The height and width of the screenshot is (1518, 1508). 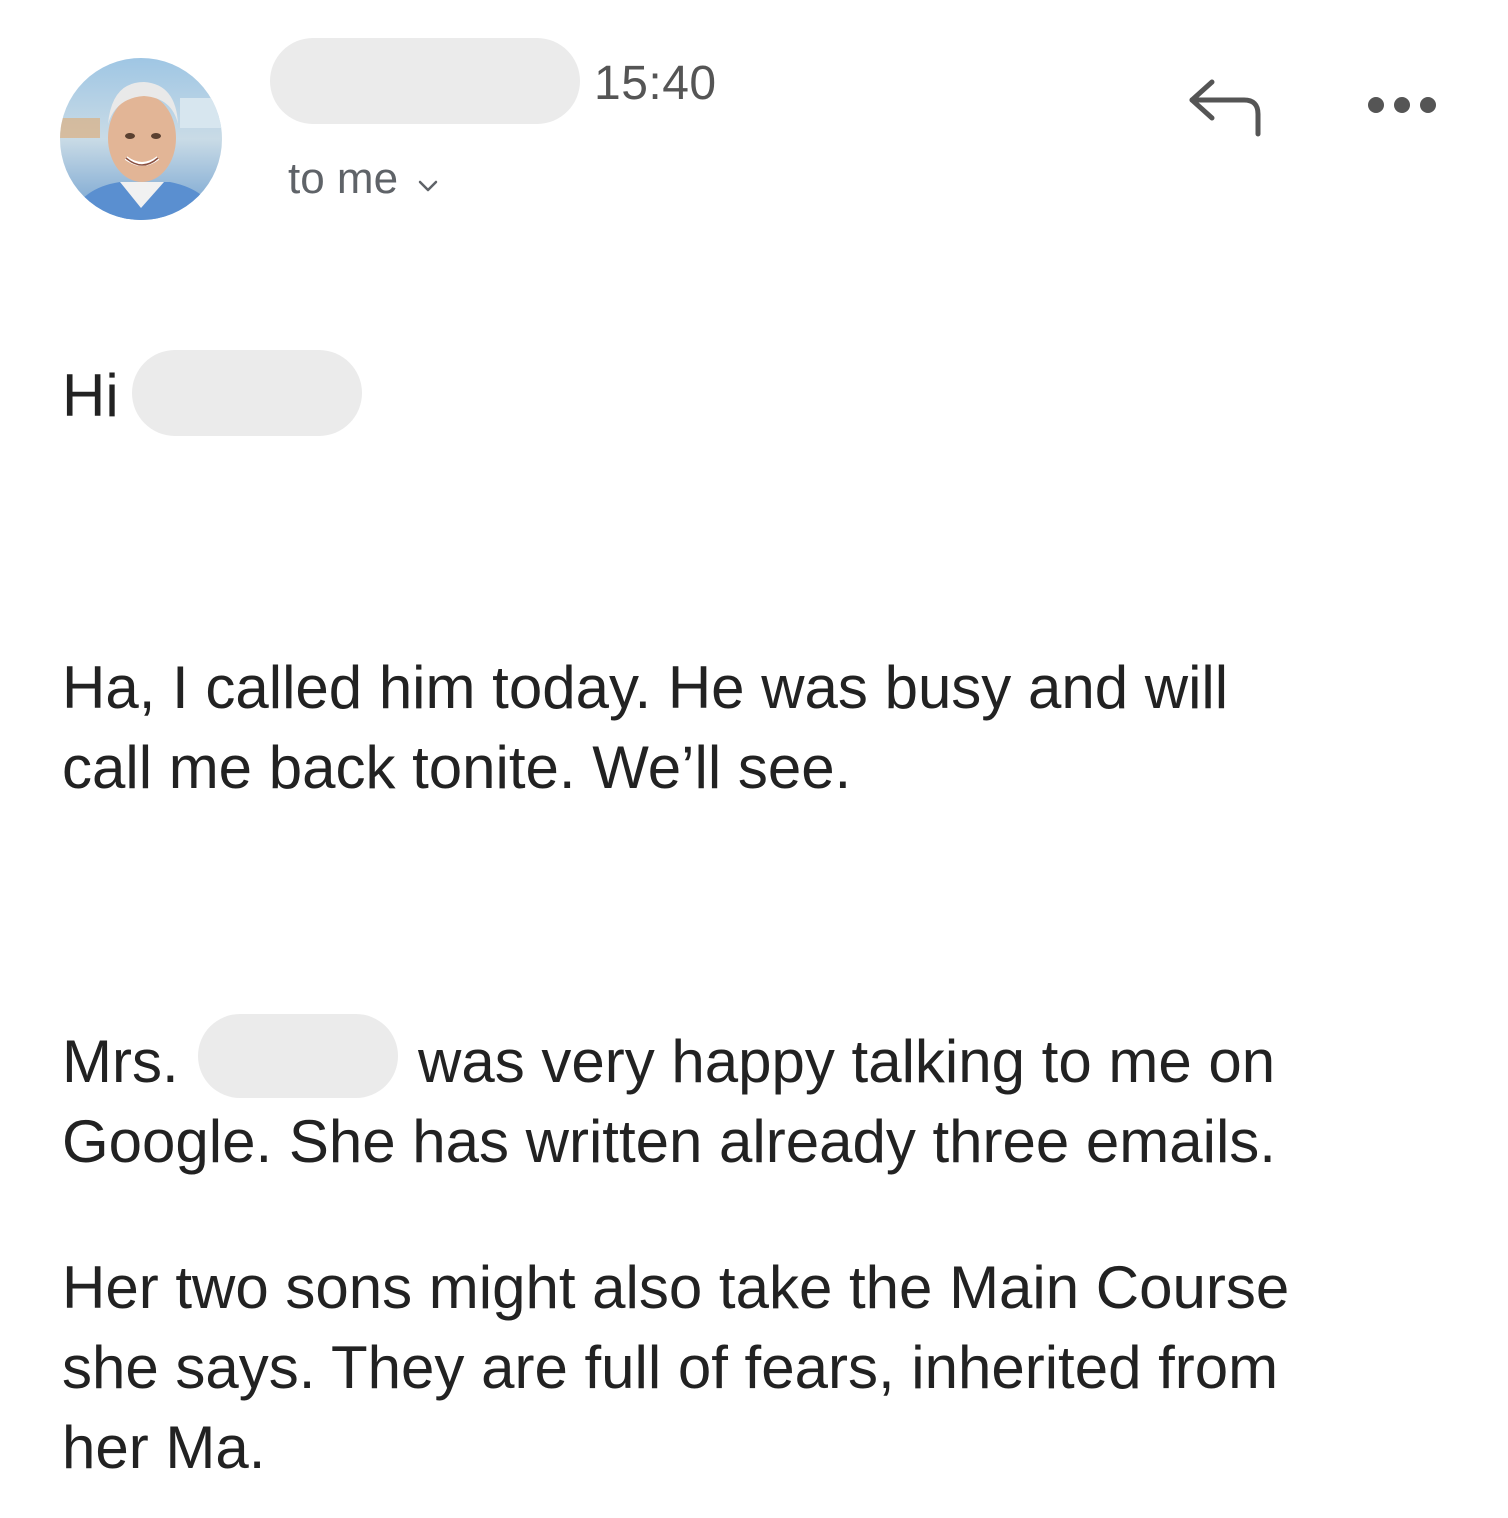 I want to click on paragraph-2-prefix: Mrs., so click(x=120, y=1061).